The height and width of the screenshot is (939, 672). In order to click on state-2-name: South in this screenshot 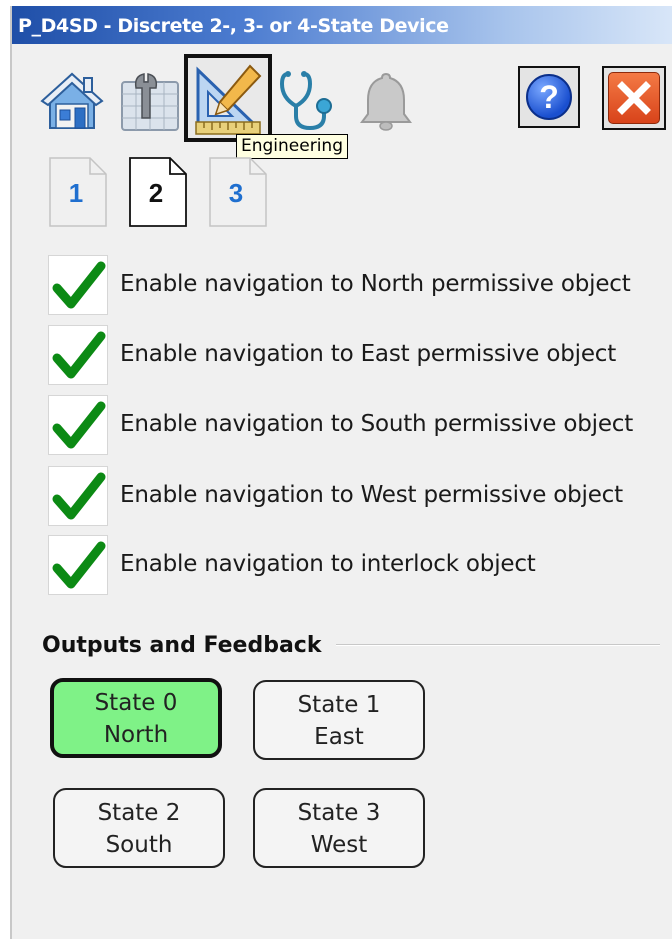, I will do `click(139, 845)`.